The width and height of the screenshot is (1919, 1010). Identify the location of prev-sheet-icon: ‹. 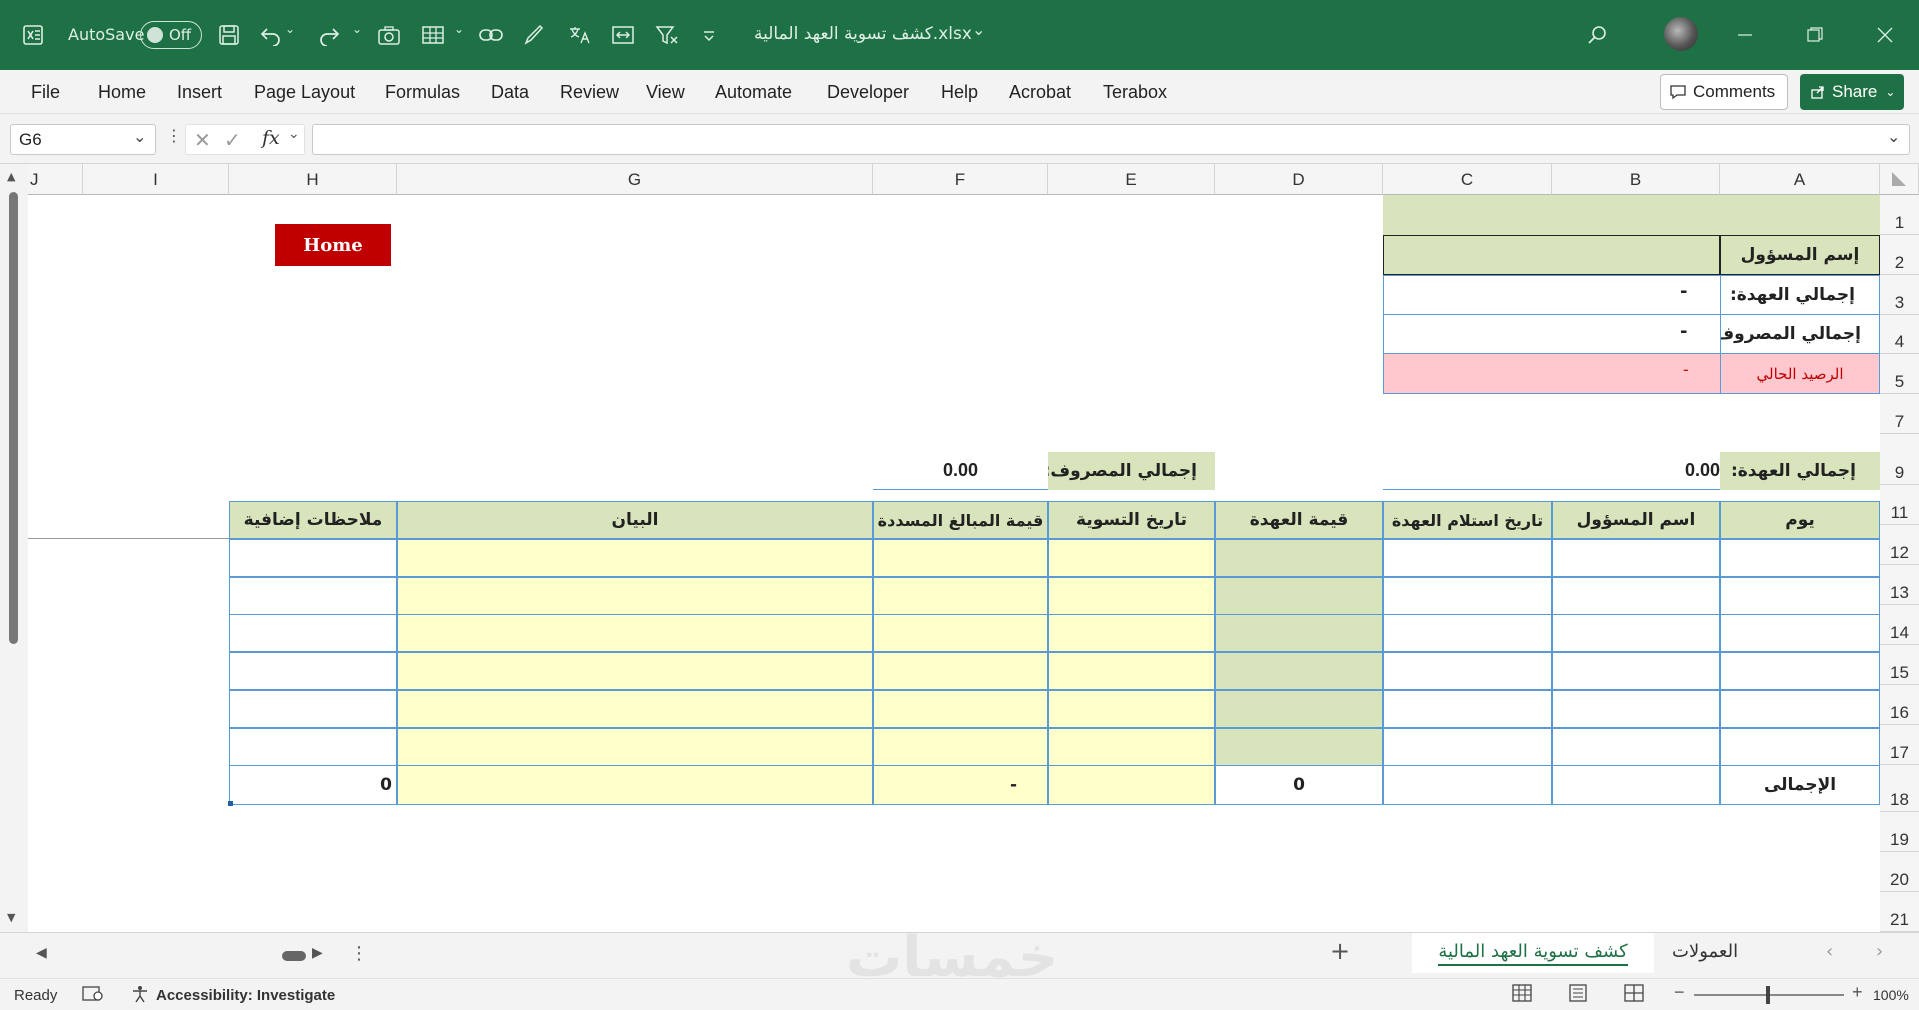
(1829, 951).